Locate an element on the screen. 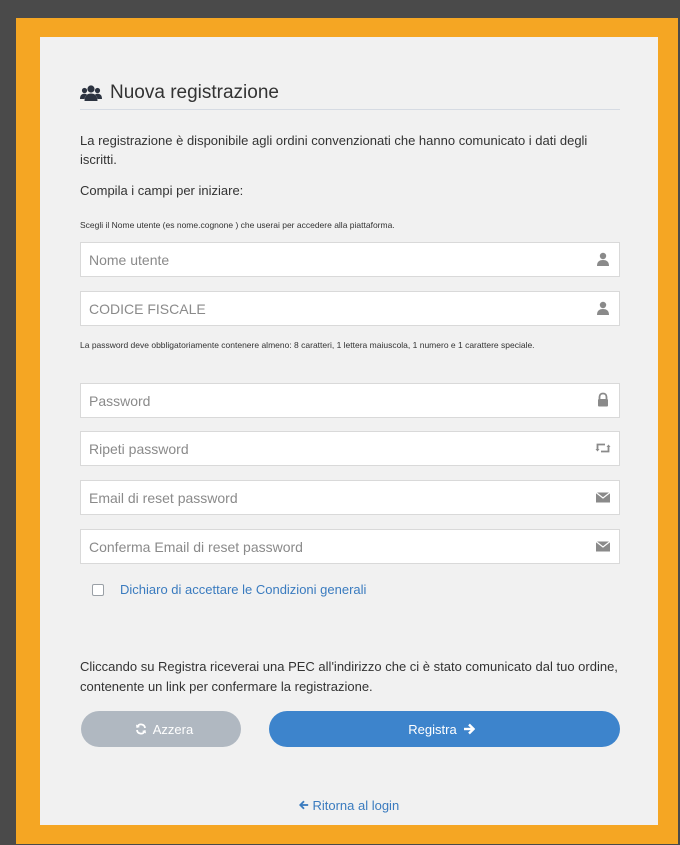 The width and height of the screenshot is (680, 845). page-title-row: Nuova registrazione is located at coordinates (350, 93).